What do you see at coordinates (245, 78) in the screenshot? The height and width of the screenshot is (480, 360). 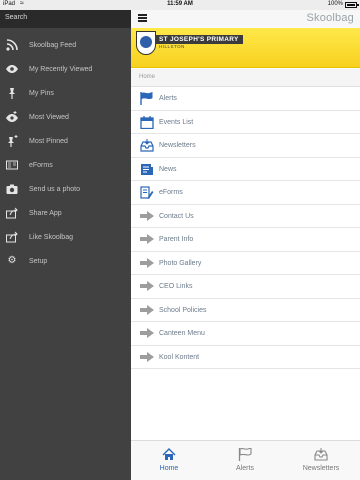 I see `breadcrumb: Home` at bounding box center [245, 78].